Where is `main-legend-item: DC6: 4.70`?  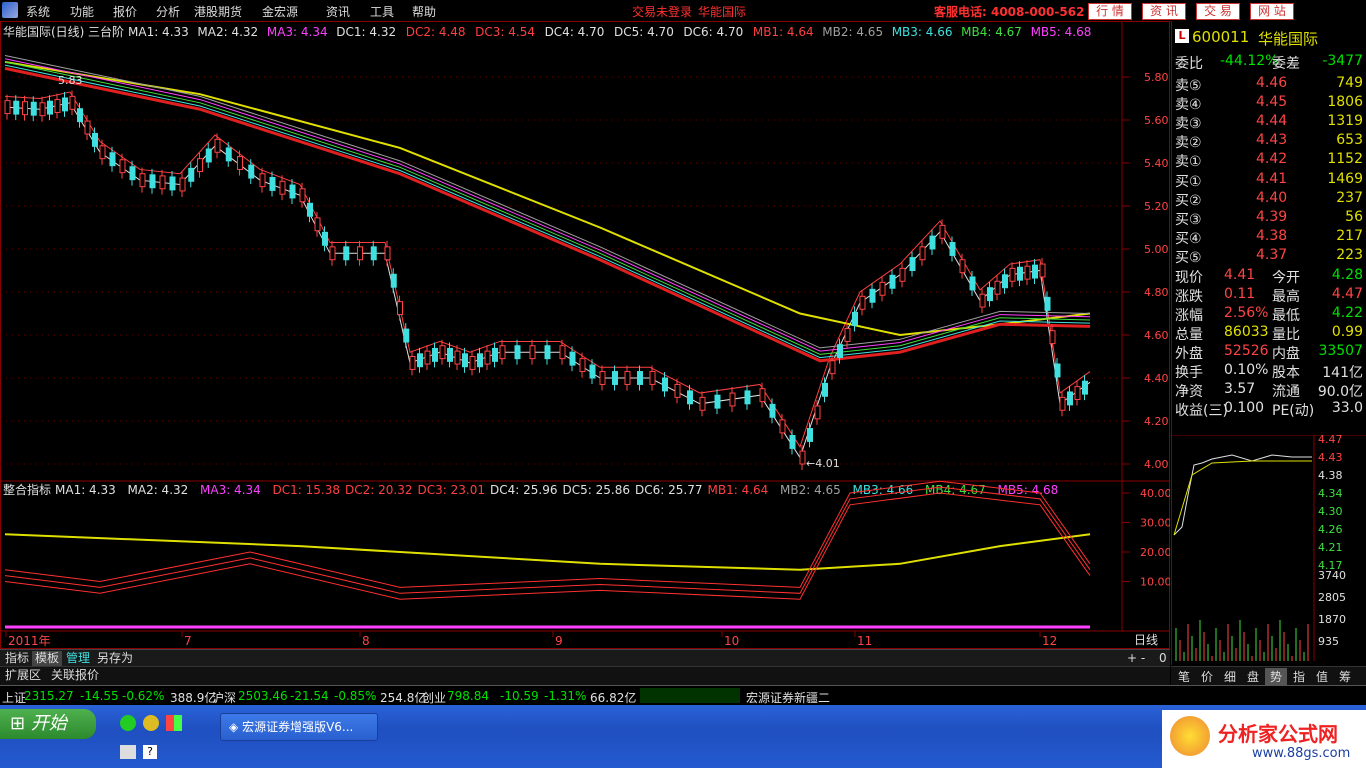 main-legend-item: DC6: 4.70 is located at coordinates (713, 32).